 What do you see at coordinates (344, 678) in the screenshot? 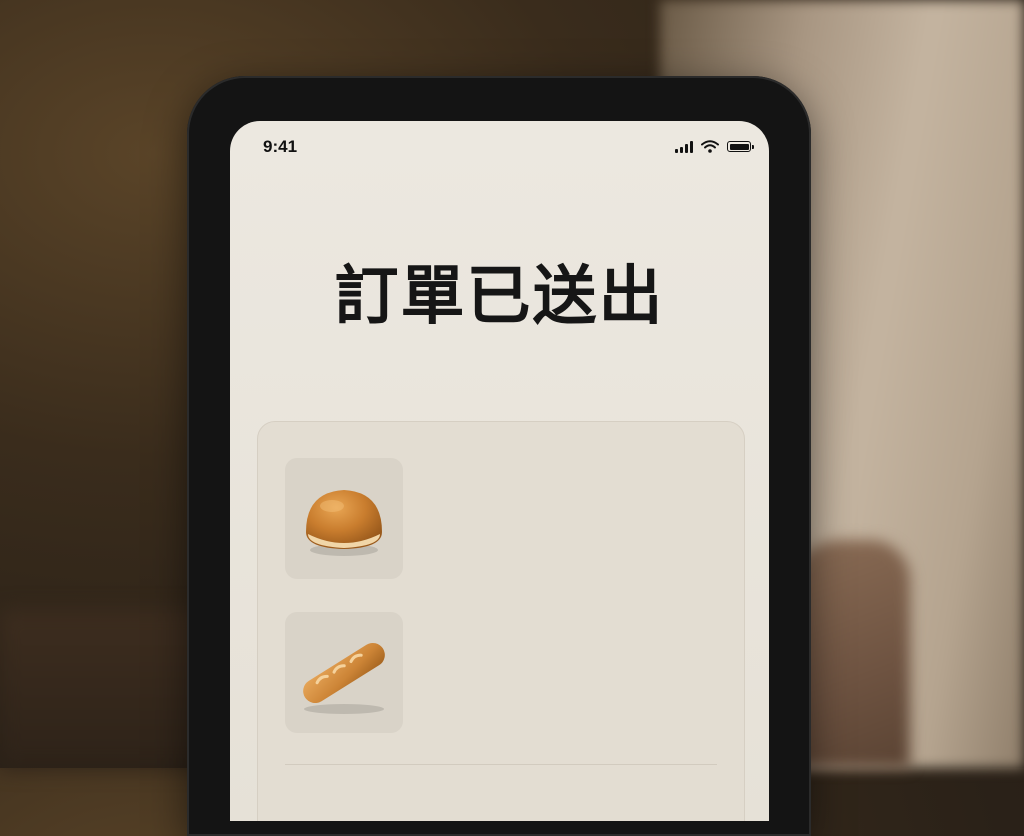
I see `baguette-image` at bounding box center [344, 678].